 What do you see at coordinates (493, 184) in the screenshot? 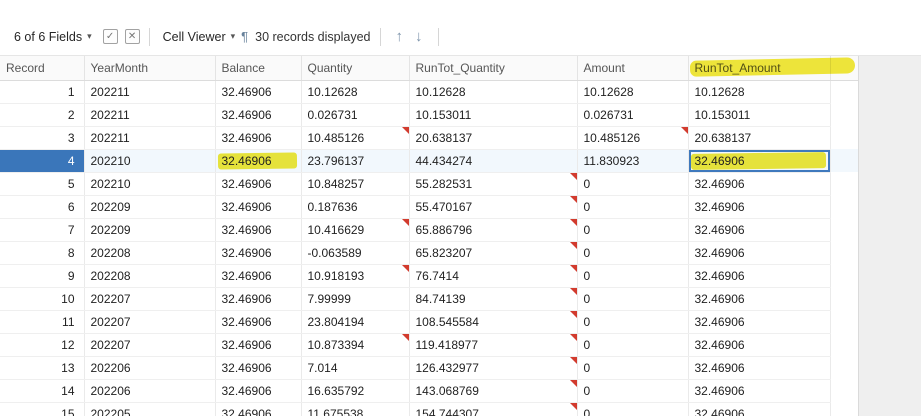
I see `cell-runTotQuantity: 55.282531` at bounding box center [493, 184].